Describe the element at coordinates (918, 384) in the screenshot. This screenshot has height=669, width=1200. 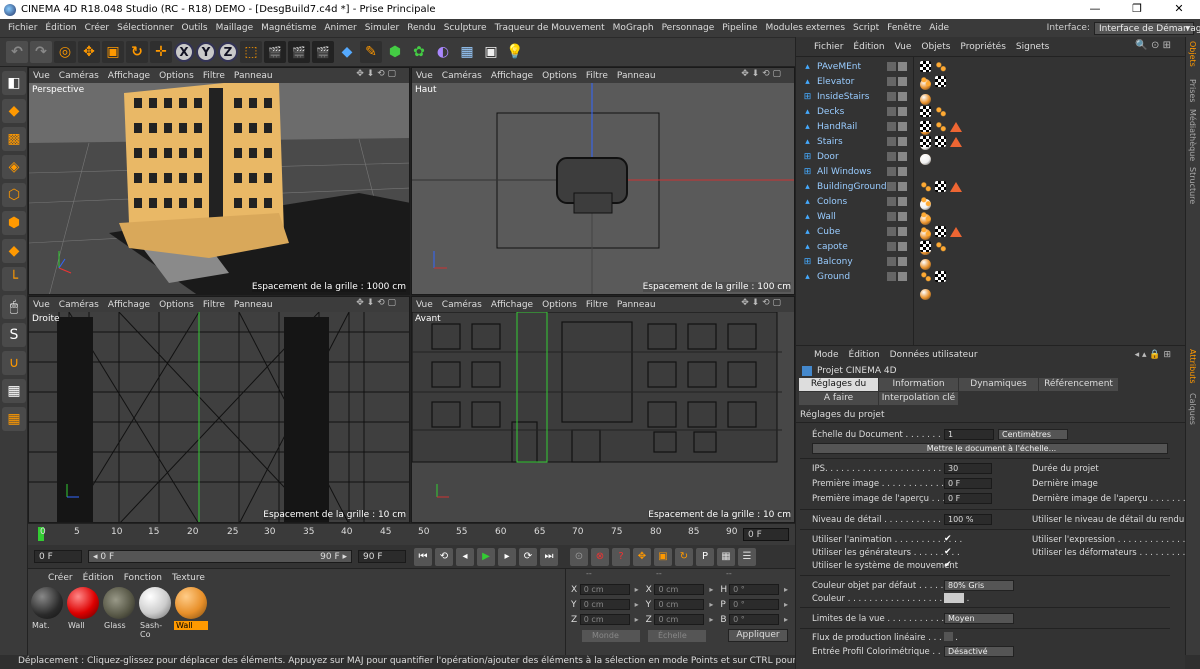
I see `tab-information: Information` at that location.